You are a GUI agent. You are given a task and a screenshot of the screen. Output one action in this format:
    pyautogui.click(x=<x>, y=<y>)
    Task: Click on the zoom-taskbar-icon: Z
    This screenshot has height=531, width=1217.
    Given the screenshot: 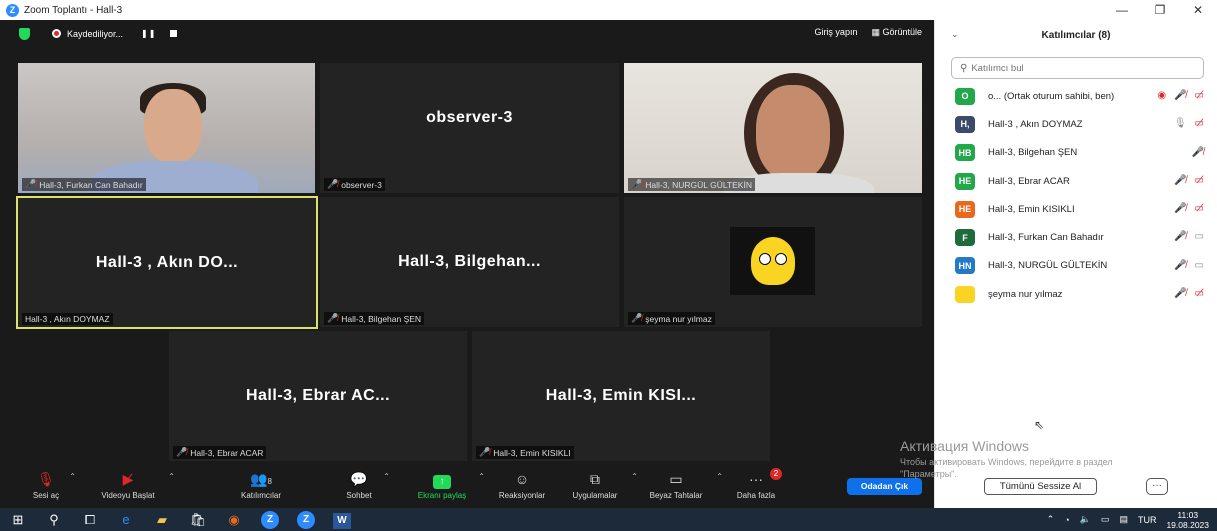 What is the action you would take?
    pyautogui.click(x=270, y=519)
    